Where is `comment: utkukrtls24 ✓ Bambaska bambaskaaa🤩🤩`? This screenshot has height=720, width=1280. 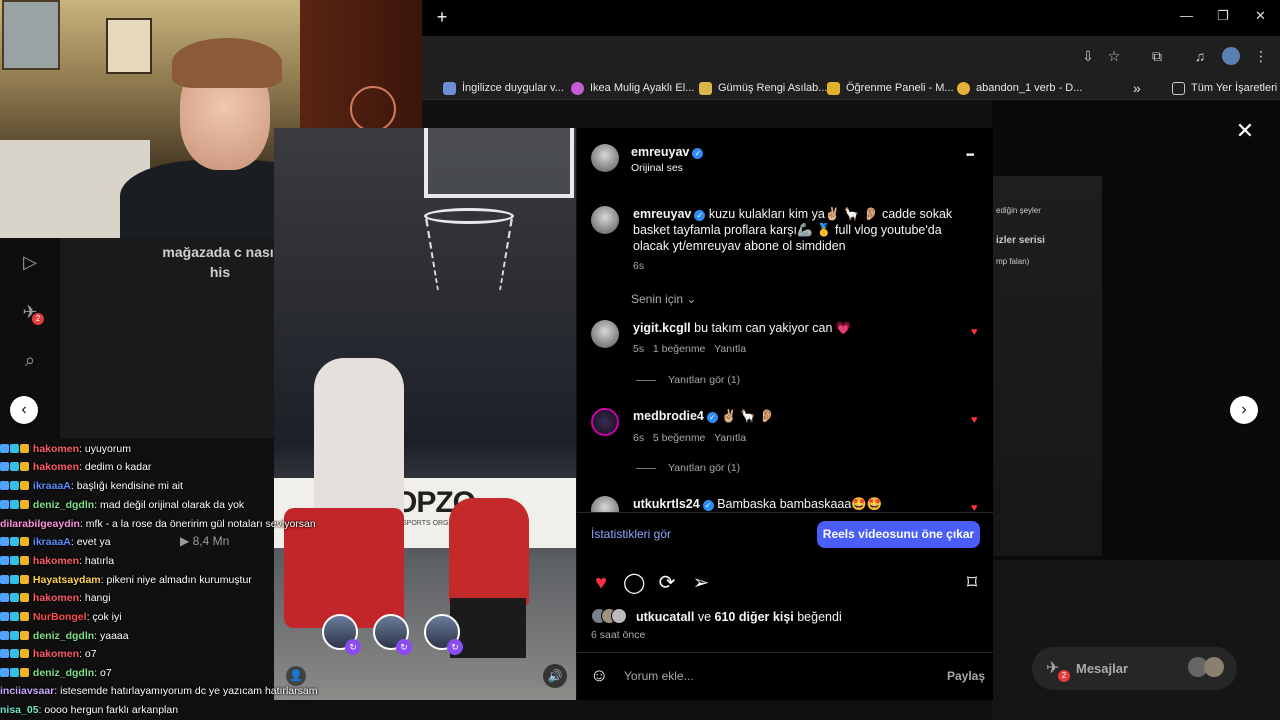 comment: utkukrtls24 ✓ Bambaska bambaskaaa🤩🤩 is located at coordinates (758, 504).